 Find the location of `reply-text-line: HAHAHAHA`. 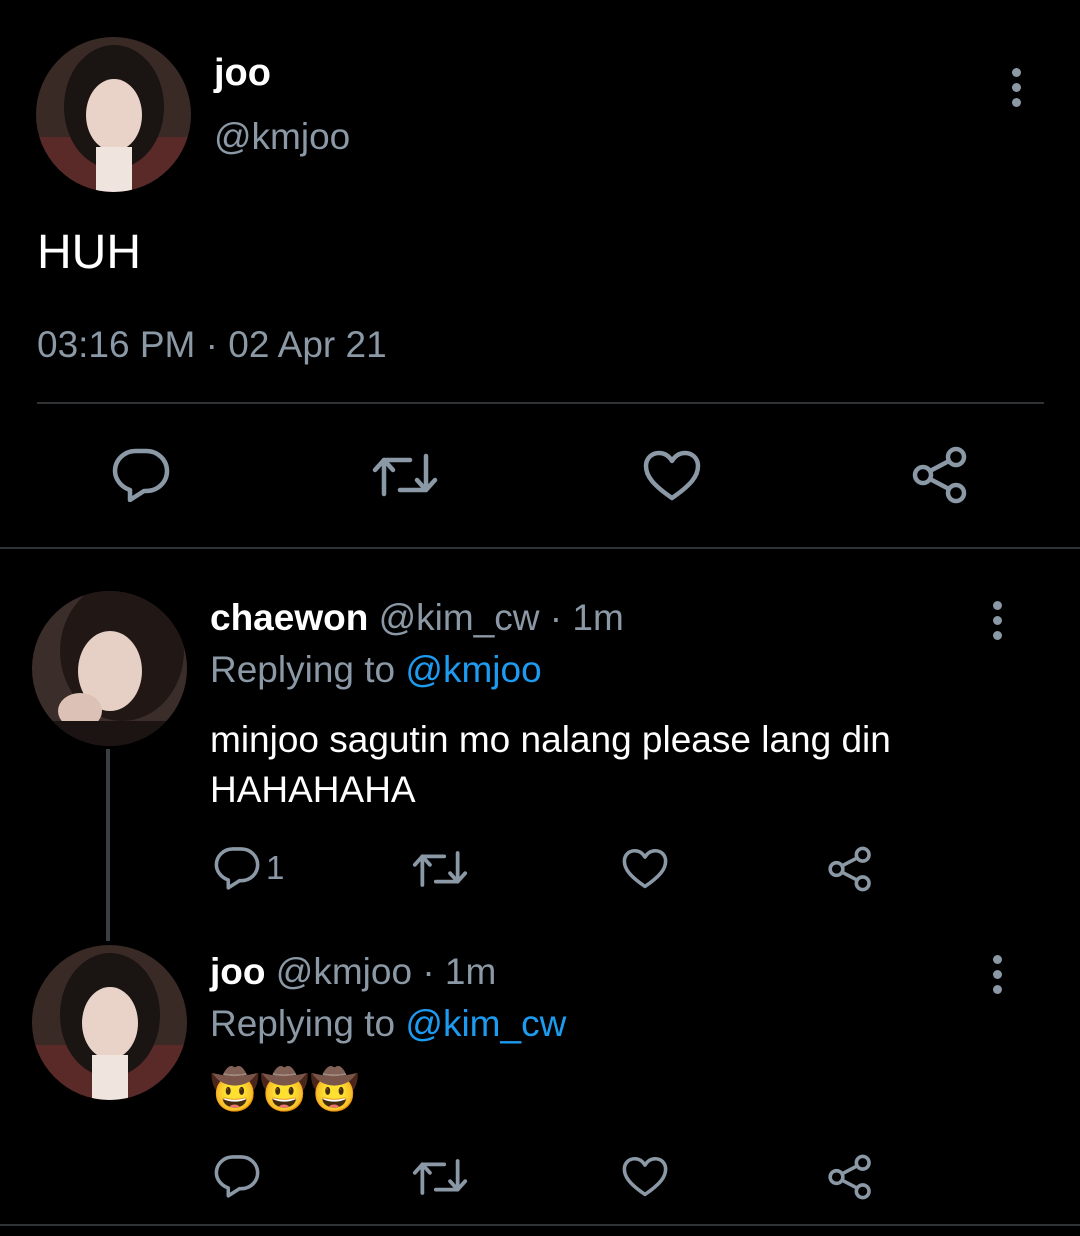

reply-text-line: HAHAHAHA is located at coordinates (313, 789).